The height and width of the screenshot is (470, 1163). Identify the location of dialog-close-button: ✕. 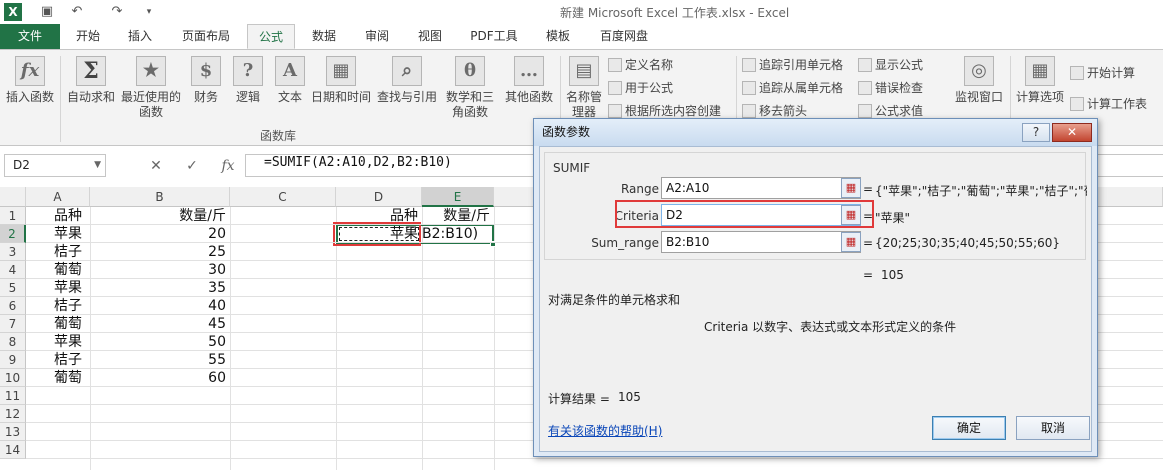
(1072, 132).